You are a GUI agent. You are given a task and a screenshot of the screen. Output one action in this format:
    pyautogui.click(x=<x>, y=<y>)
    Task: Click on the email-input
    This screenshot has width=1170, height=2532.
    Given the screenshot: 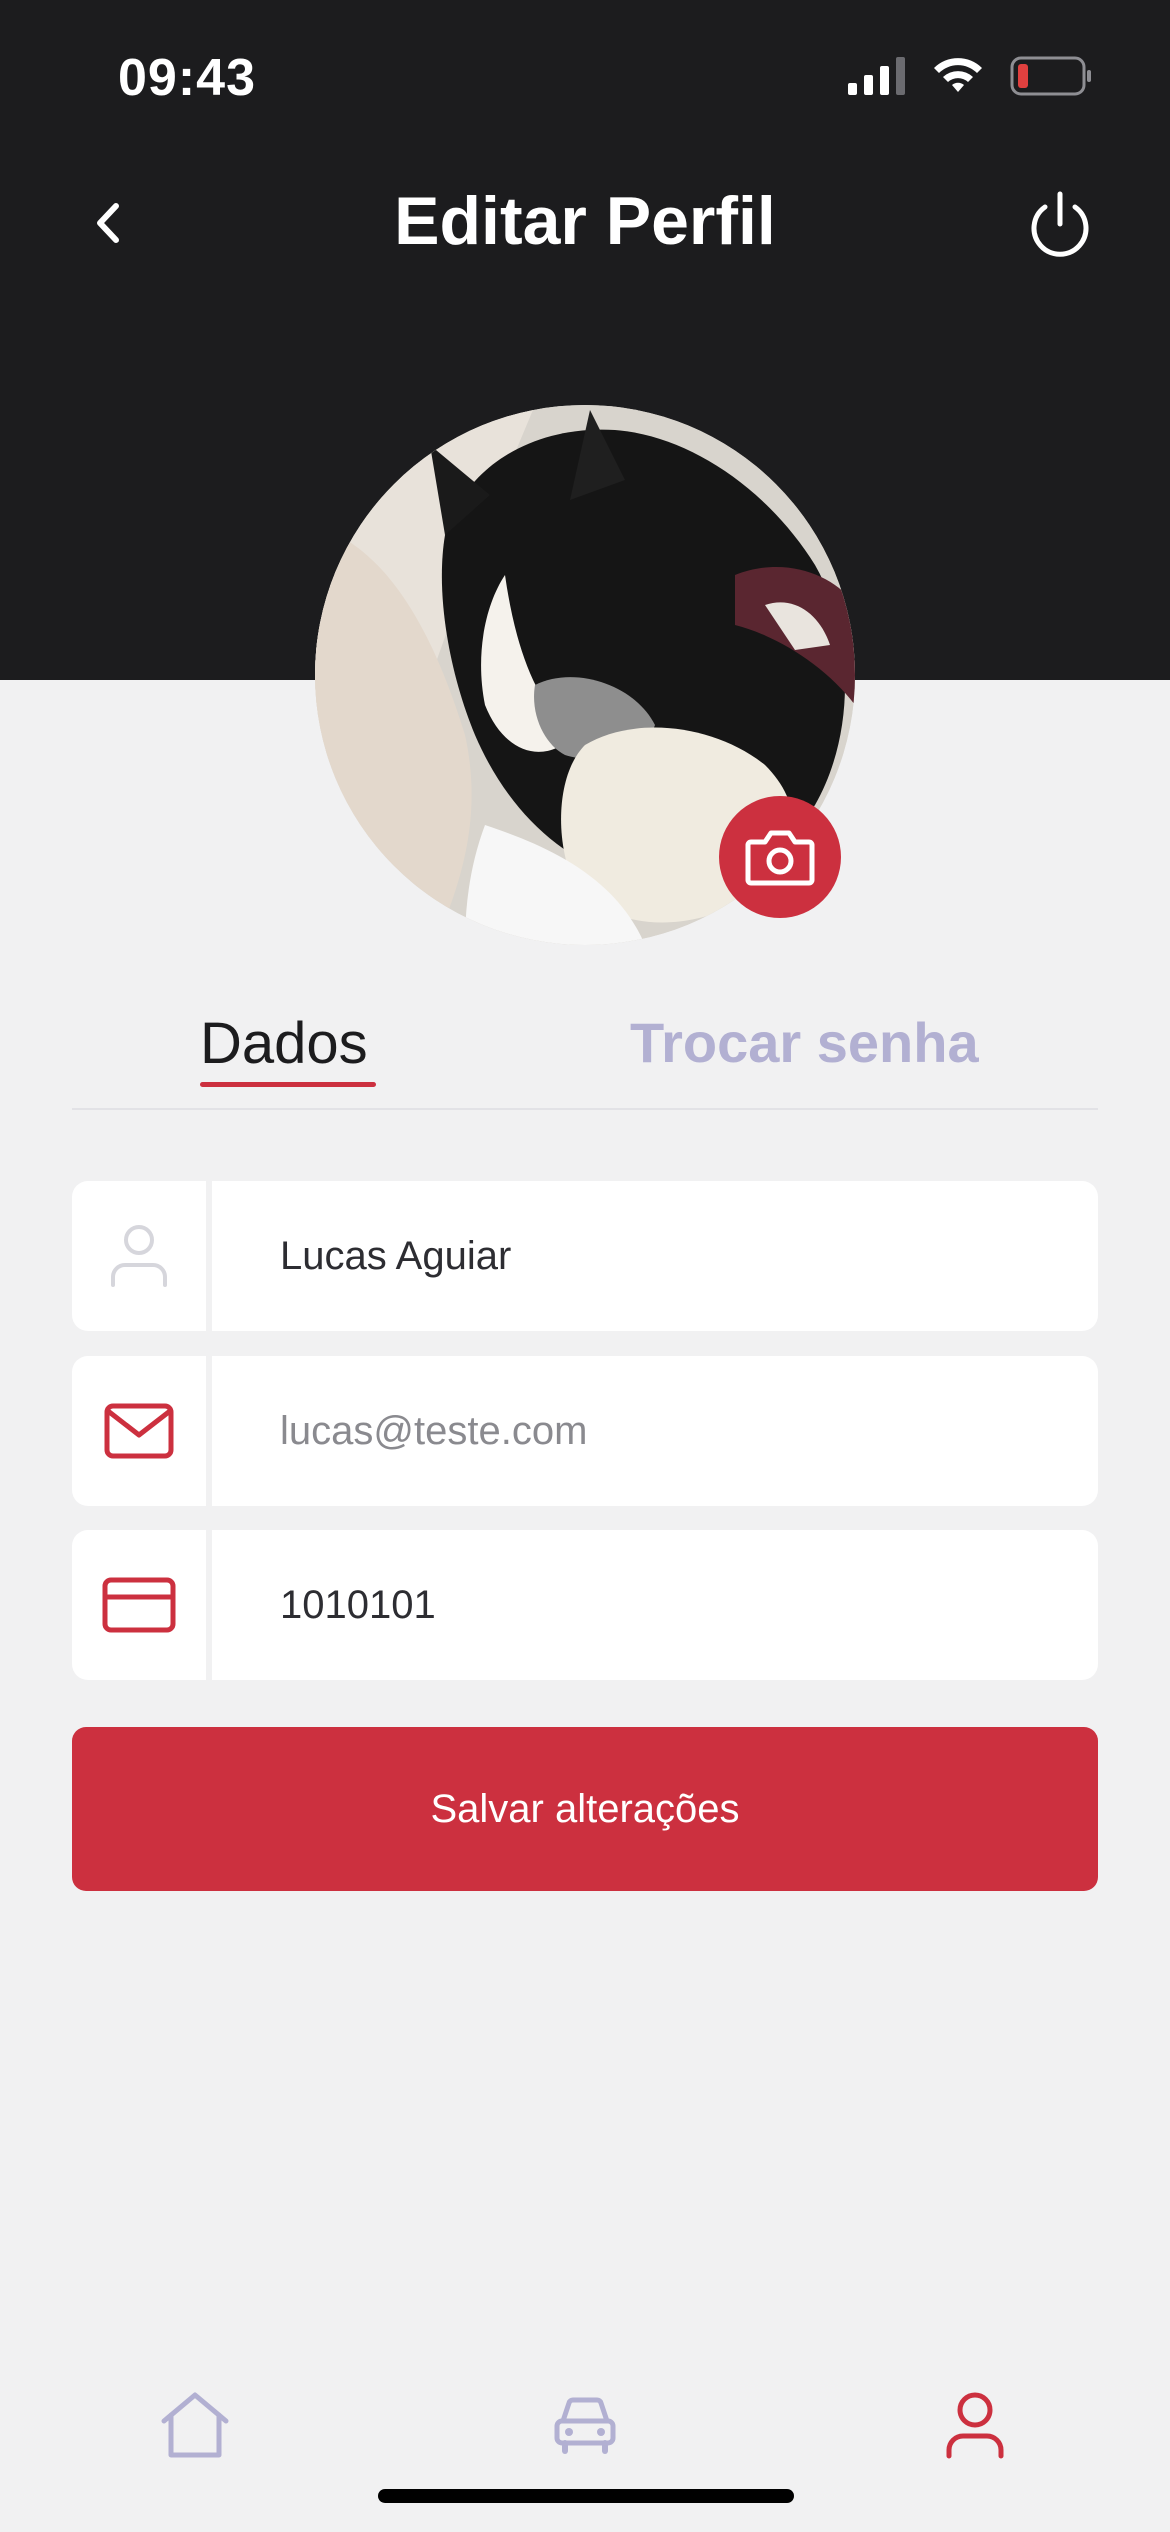 What is the action you would take?
    pyautogui.click(x=652, y=1431)
    